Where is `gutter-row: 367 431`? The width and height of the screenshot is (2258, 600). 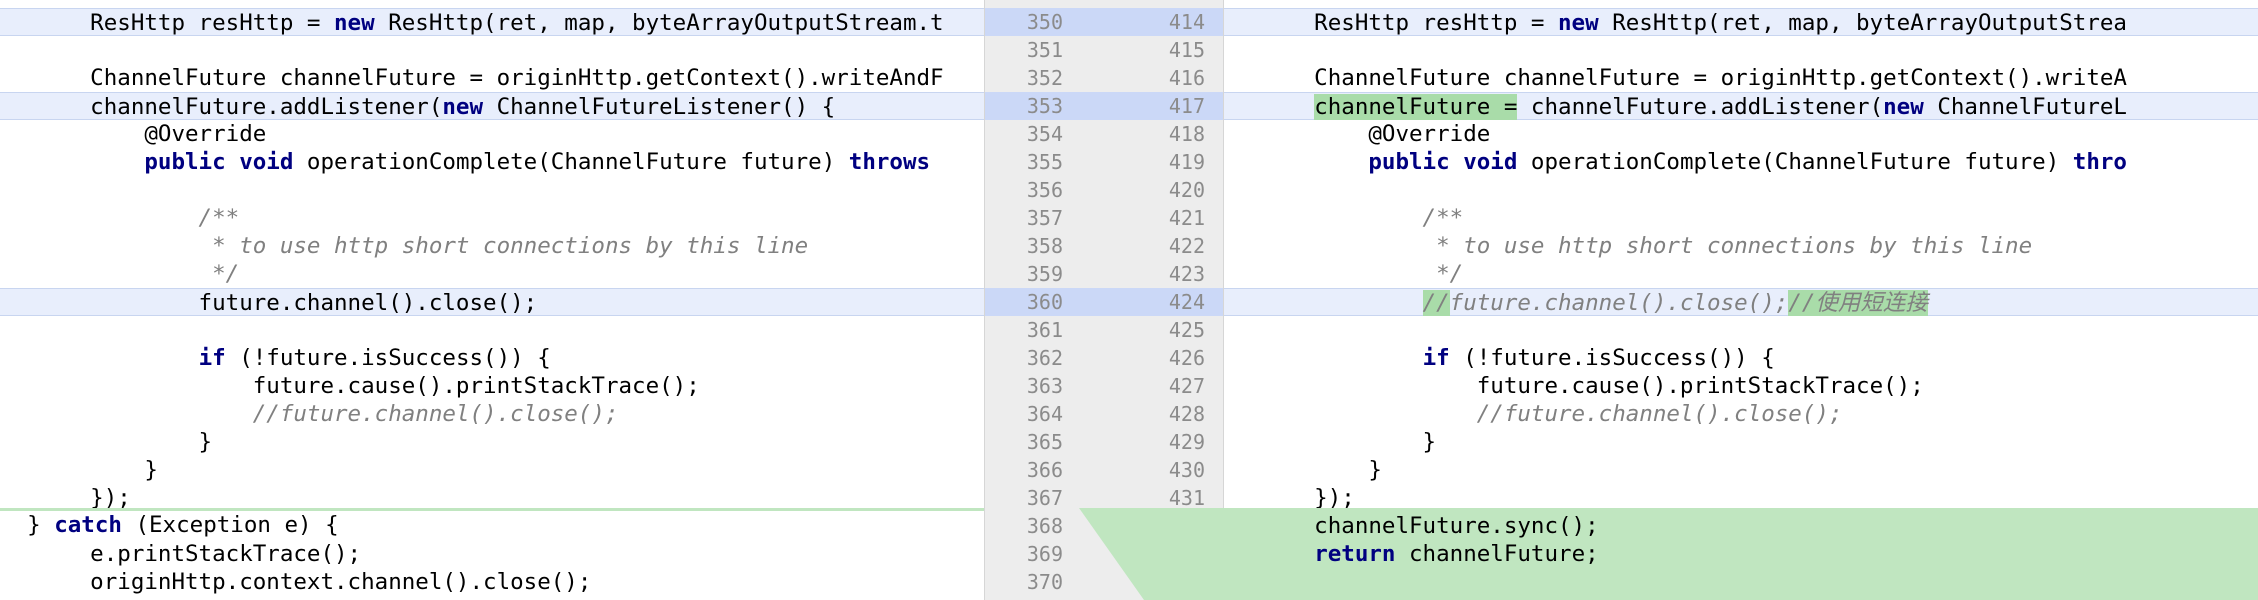
gutter-row: 367 431 is located at coordinates (1115, 498).